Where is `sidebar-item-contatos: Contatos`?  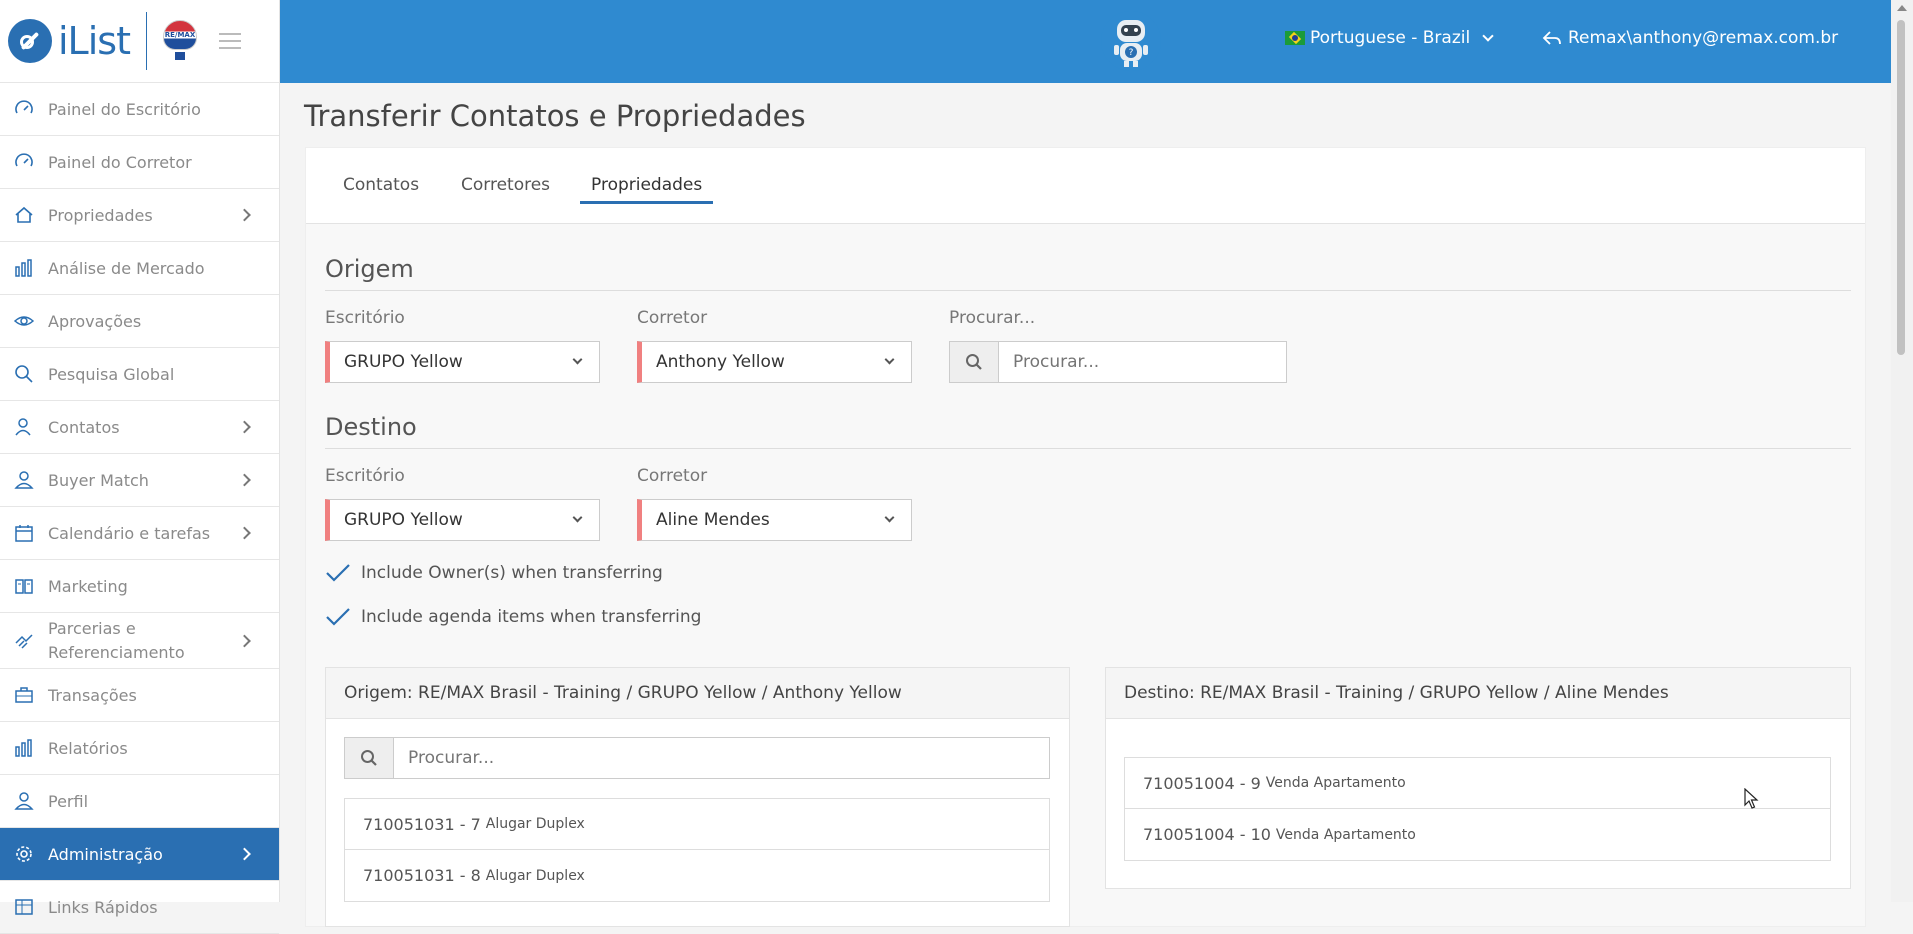
sidebar-item-contatos: Contatos is located at coordinates (139, 427).